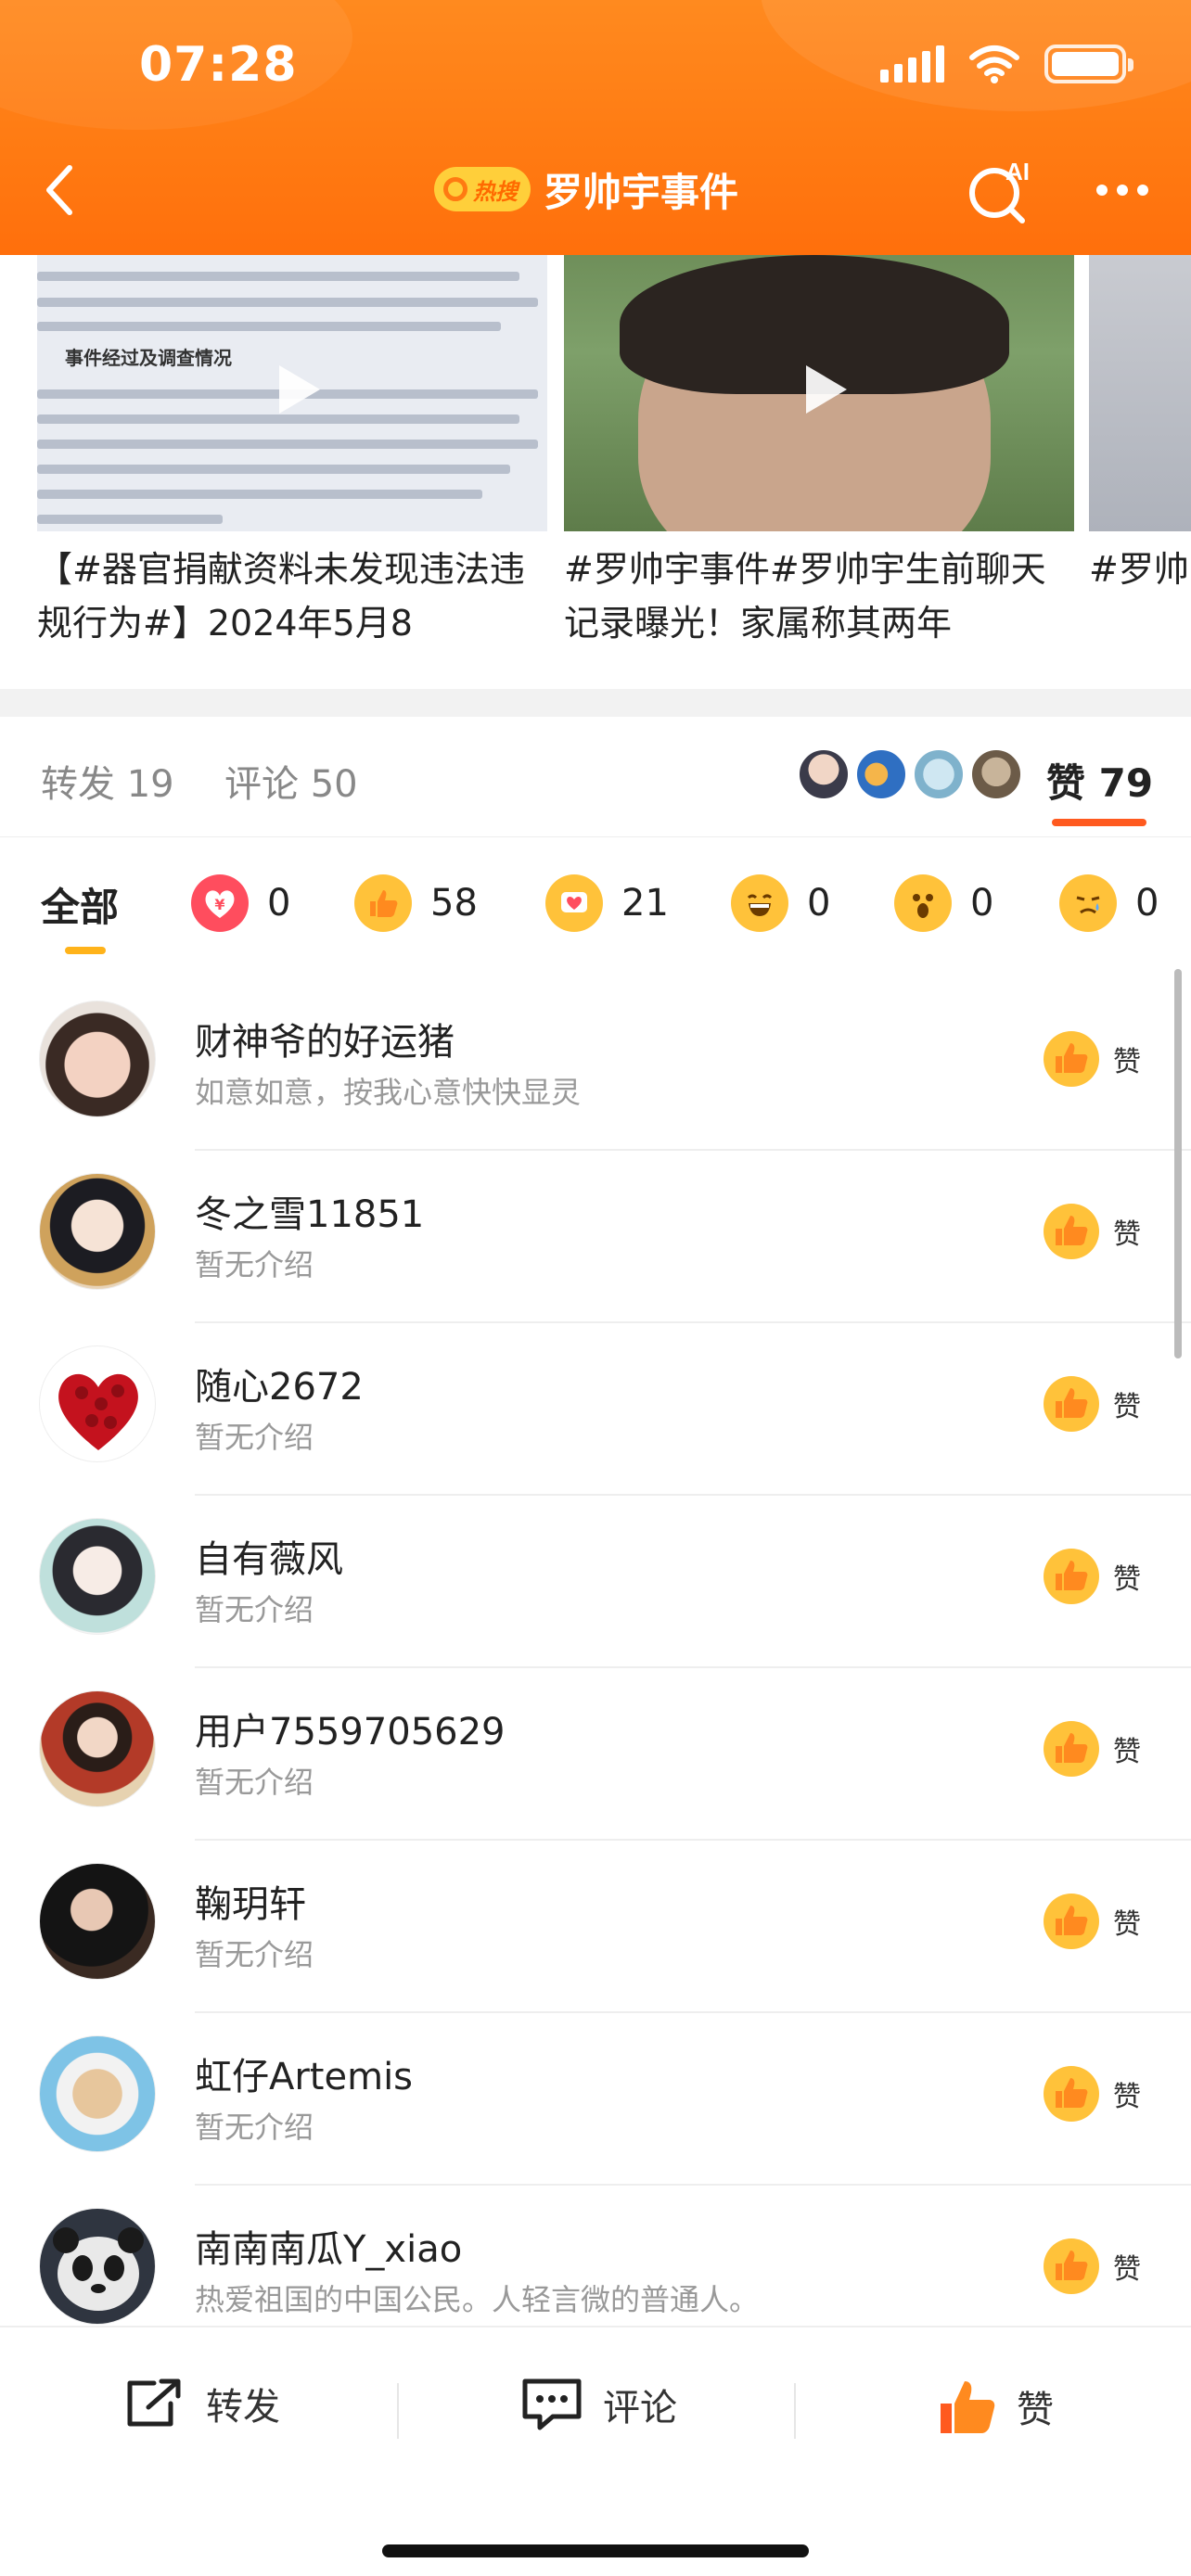  Describe the element at coordinates (477, 2299) in the screenshot. I see `user-bio: 热爱祖国的中国公民。人轻言微的普通人。` at that location.